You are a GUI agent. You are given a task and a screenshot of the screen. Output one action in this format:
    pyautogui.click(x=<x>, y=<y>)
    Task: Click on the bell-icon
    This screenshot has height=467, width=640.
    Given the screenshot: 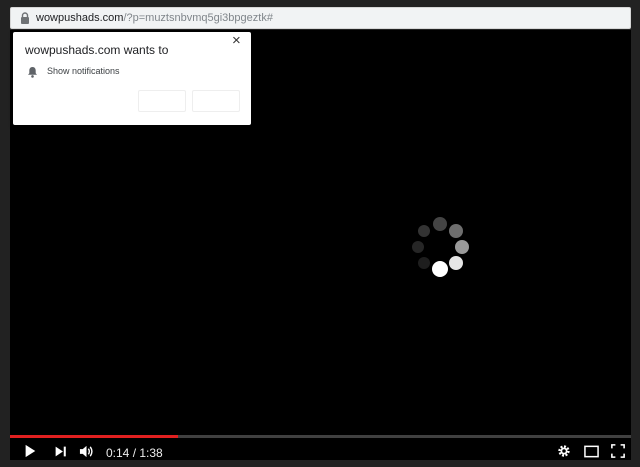 What is the action you would take?
    pyautogui.click(x=32, y=71)
    